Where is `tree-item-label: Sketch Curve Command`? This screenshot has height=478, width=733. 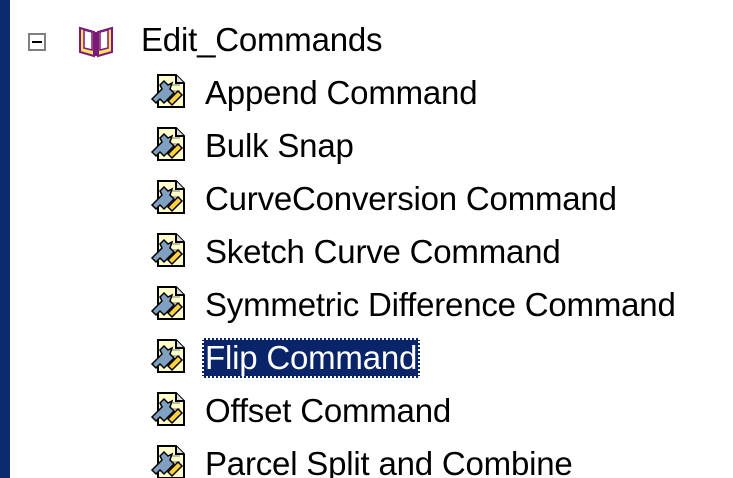 tree-item-label: Sketch Curve Command is located at coordinates (383, 251).